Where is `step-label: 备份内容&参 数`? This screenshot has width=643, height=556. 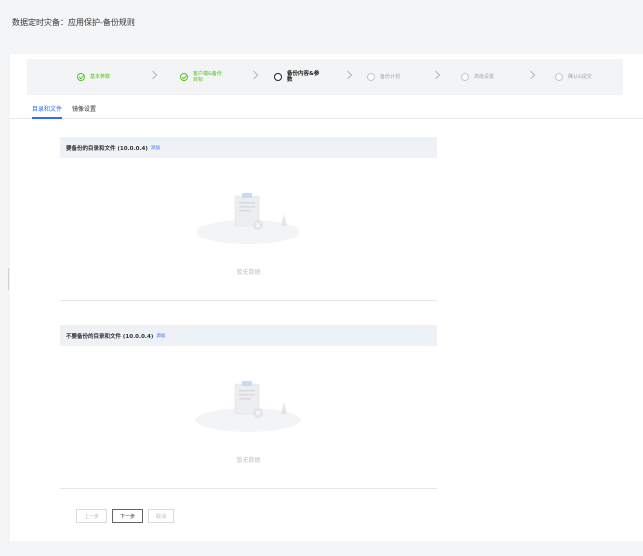
step-label: 备份内容&参 数 is located at coordinates (303, 77).